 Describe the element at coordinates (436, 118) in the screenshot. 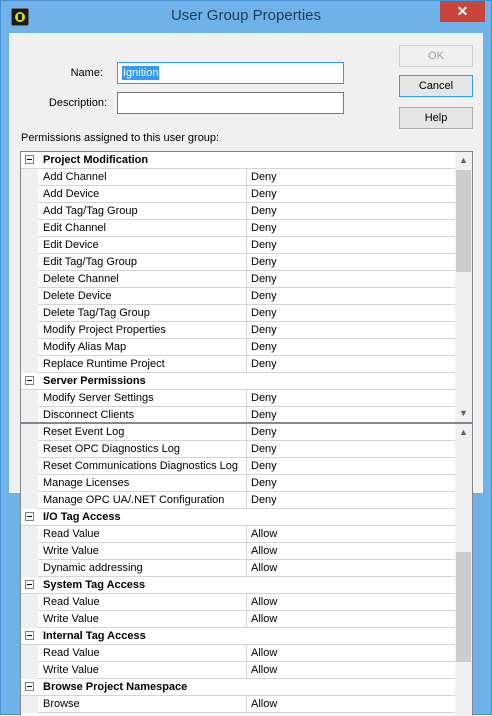

I see `help-button: Help` at that location.